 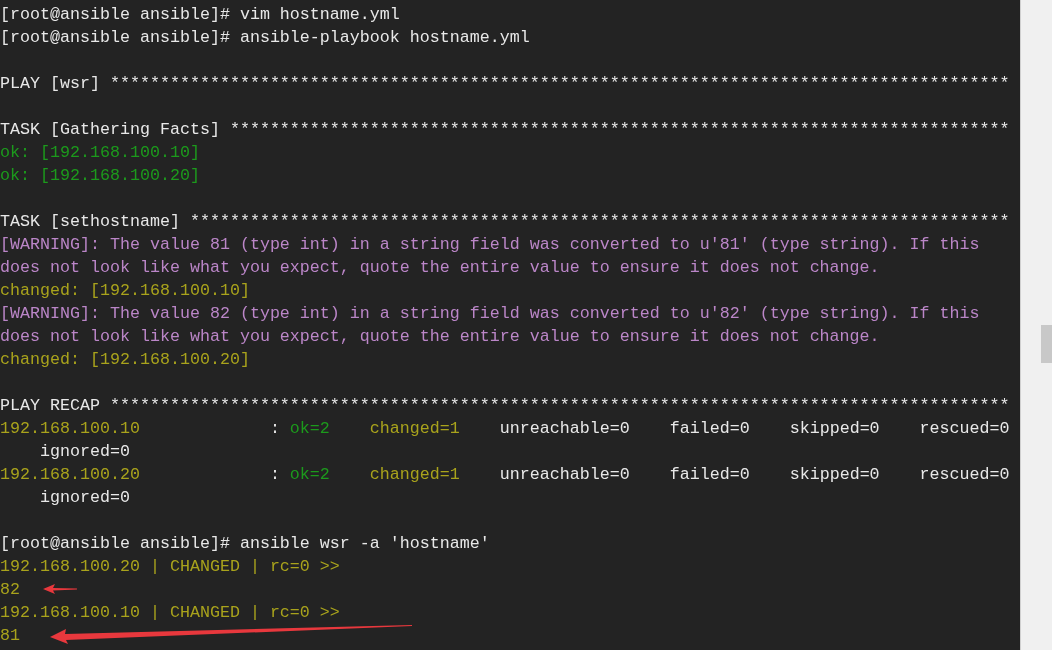 I want to click on changed-status: 82, so click(x=10, y=589).